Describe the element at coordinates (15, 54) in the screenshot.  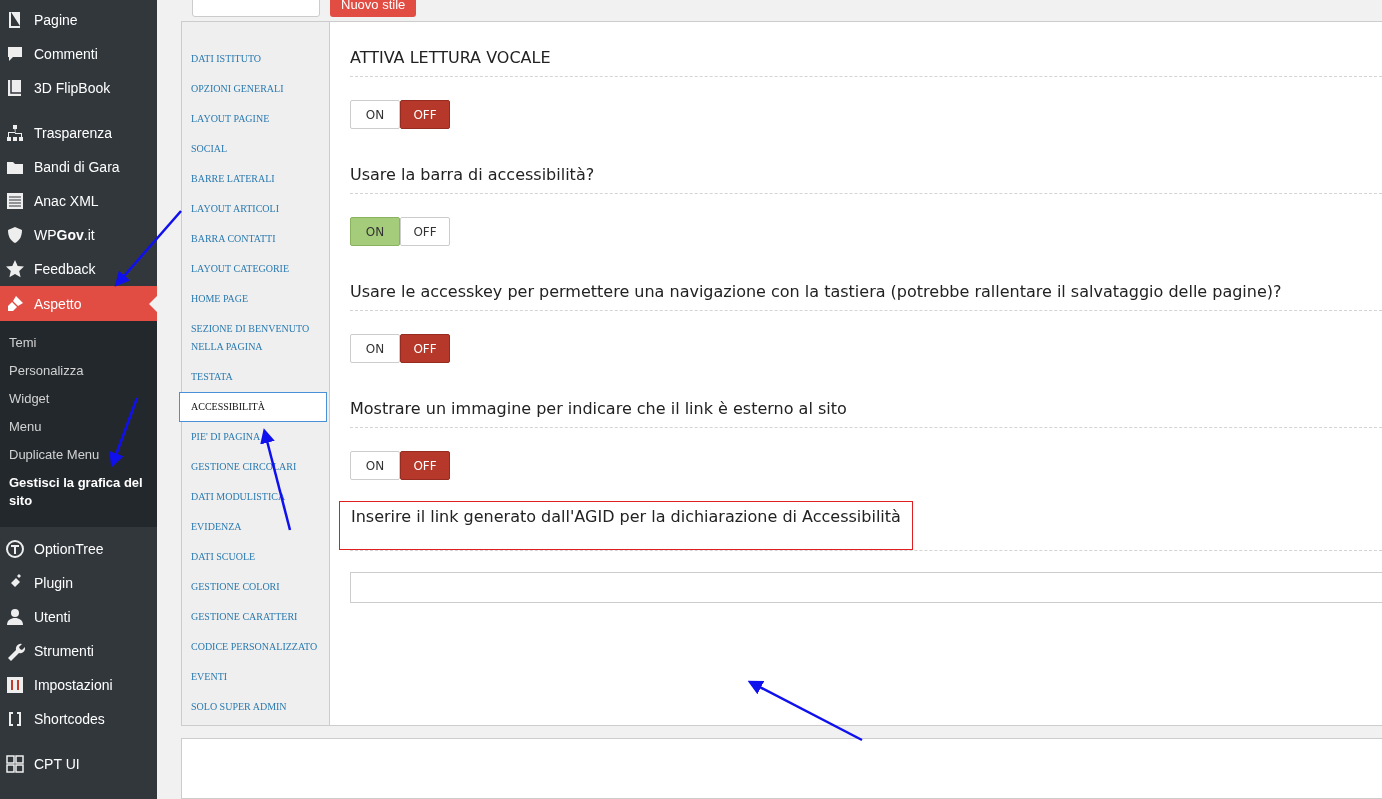
I see `comment-icon` at that location.